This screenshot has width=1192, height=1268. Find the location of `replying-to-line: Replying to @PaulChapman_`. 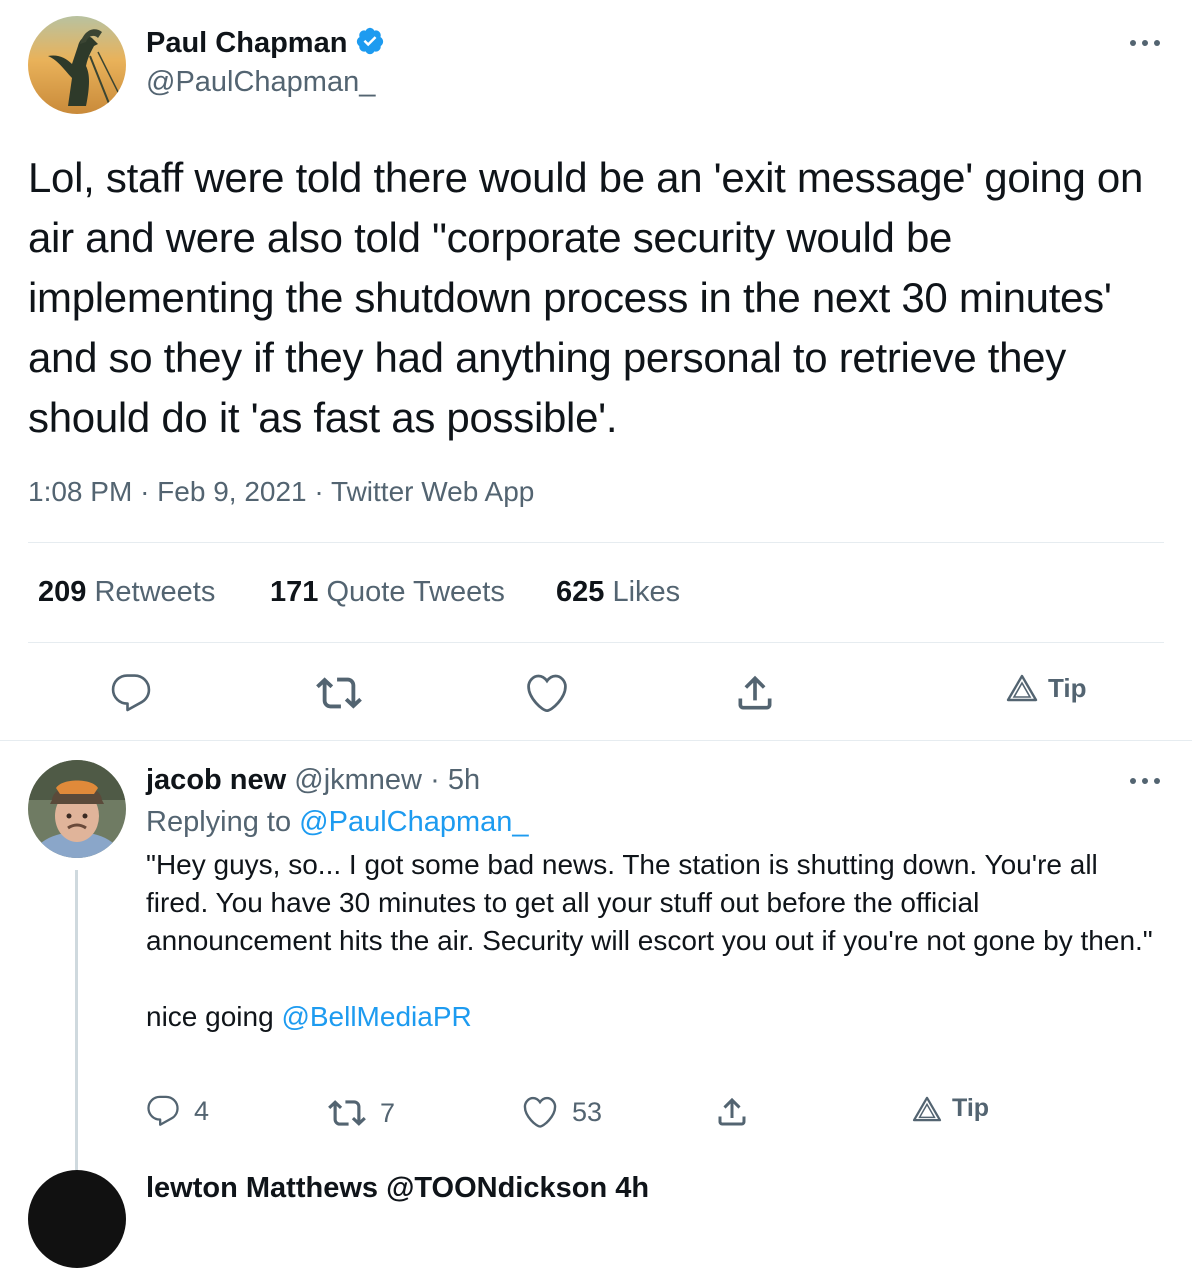

replying-to-line: Replying to @PaulChapman_ is located at coordinates (337, 822).